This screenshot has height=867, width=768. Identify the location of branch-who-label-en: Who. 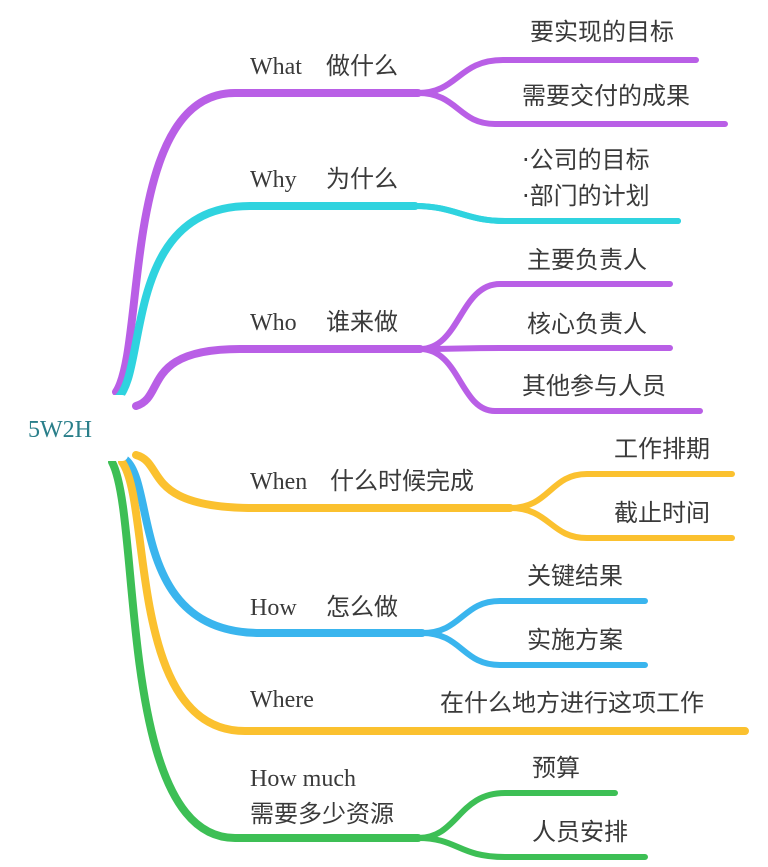
(273, 323).